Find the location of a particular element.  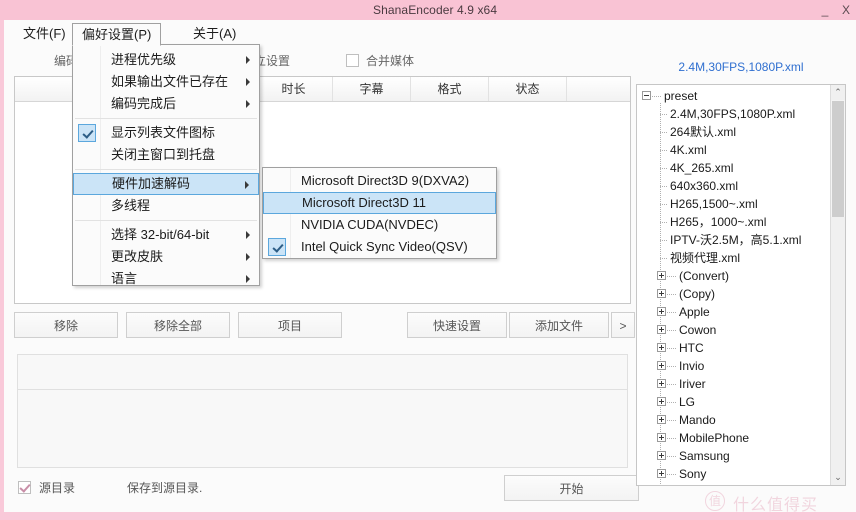

tree-node: Invio is located at coordinates (733, 366).